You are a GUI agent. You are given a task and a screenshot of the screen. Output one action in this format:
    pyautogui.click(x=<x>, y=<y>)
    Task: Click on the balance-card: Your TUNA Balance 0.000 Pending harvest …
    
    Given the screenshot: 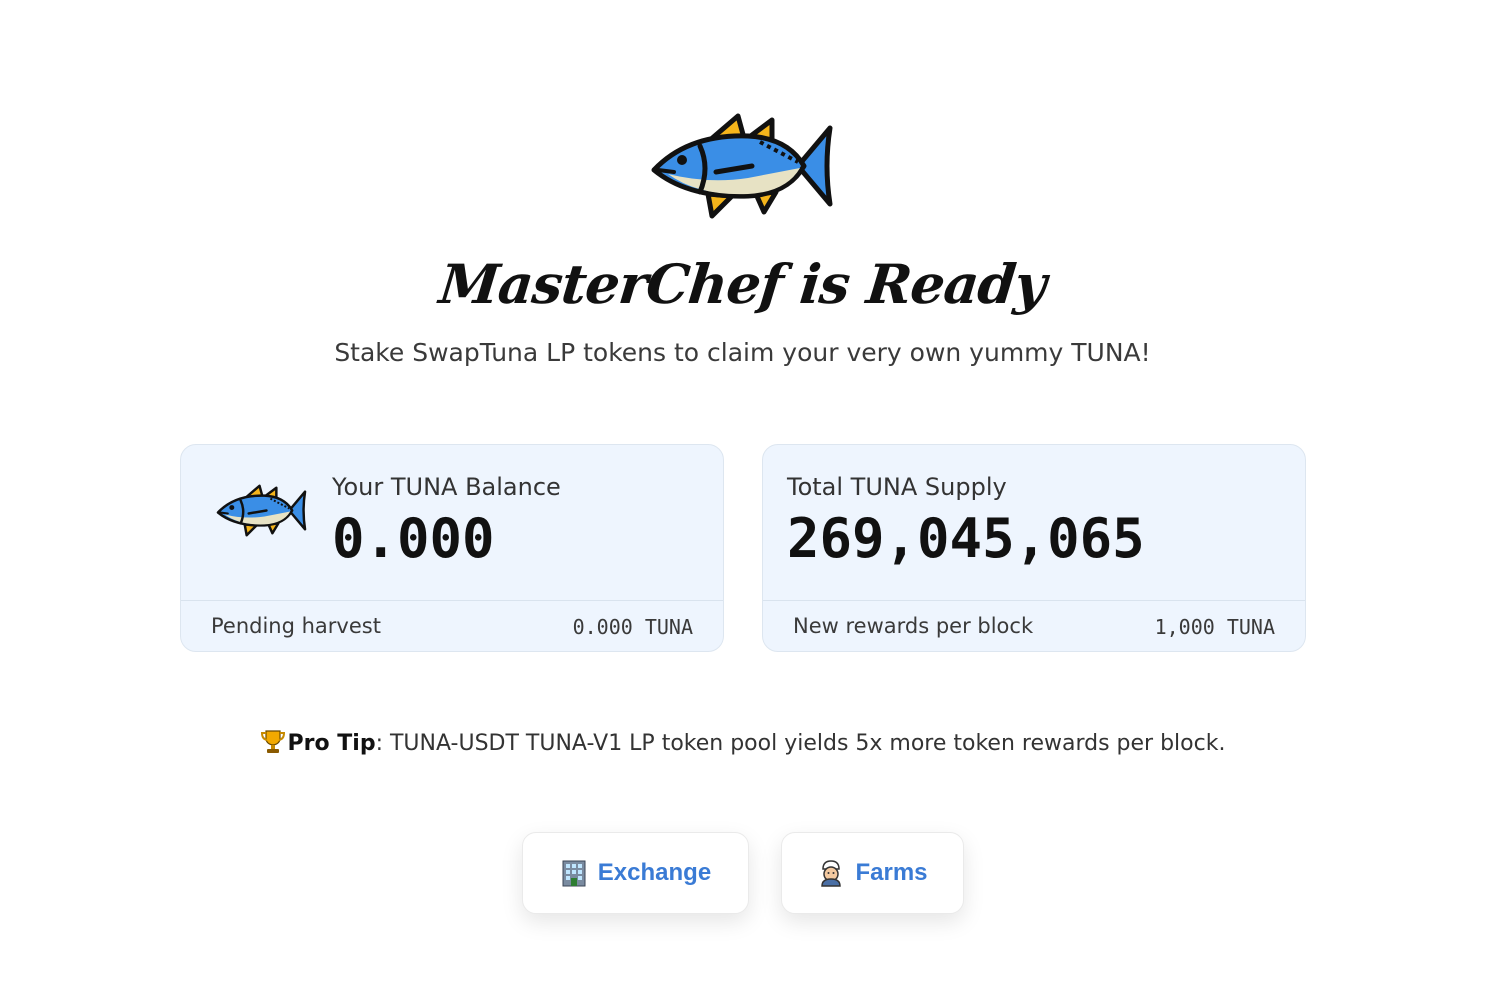 What is the action you would take?
    pyautogui.click(x=452, y=548)
    